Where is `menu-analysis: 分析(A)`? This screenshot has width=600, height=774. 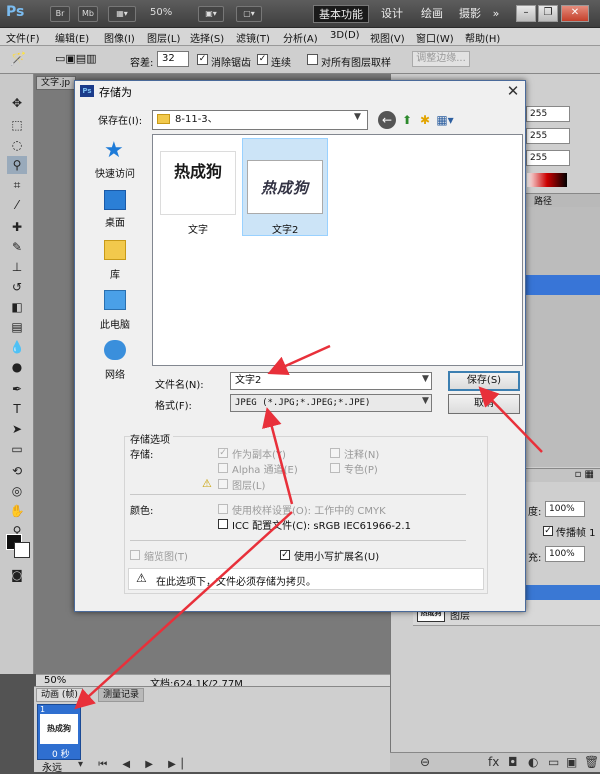 menu-analysis: 分析(A) is located at coordinates (300, 37).